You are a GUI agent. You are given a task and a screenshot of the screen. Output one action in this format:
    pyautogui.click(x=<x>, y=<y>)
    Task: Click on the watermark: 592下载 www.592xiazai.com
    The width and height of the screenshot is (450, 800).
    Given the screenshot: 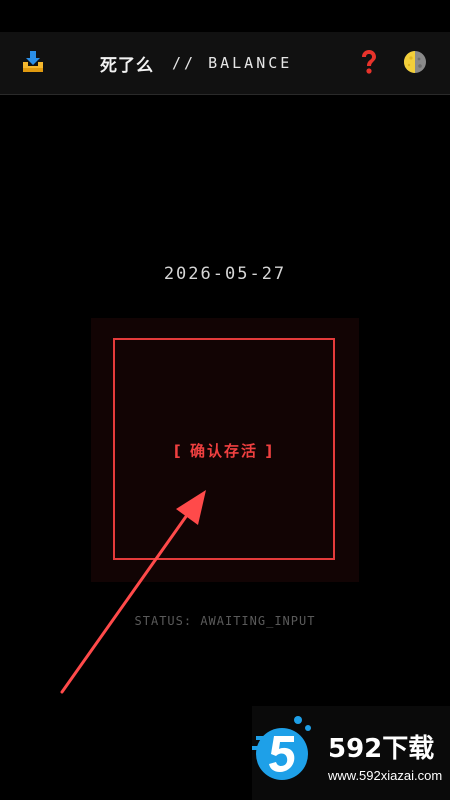 What is the action you would take?
    pyautogui.click(x=351, y=753)
    